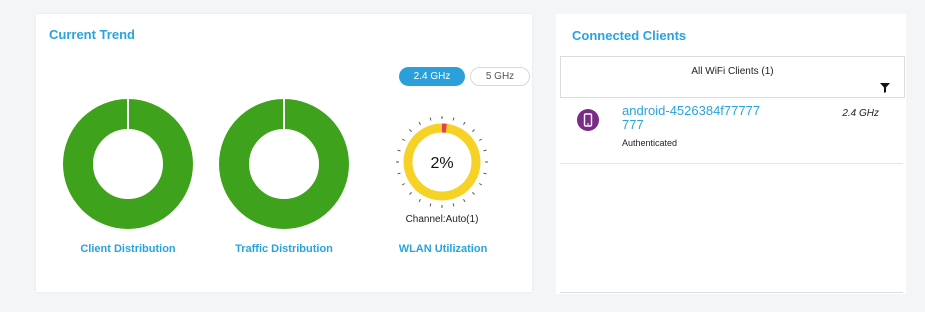 The height and width of the screenshot is (312, 925). Describe the element at coordinates (732, 71) in the screenshot. I see `client-filter-label: All WiFi Clients (1)` at that location.